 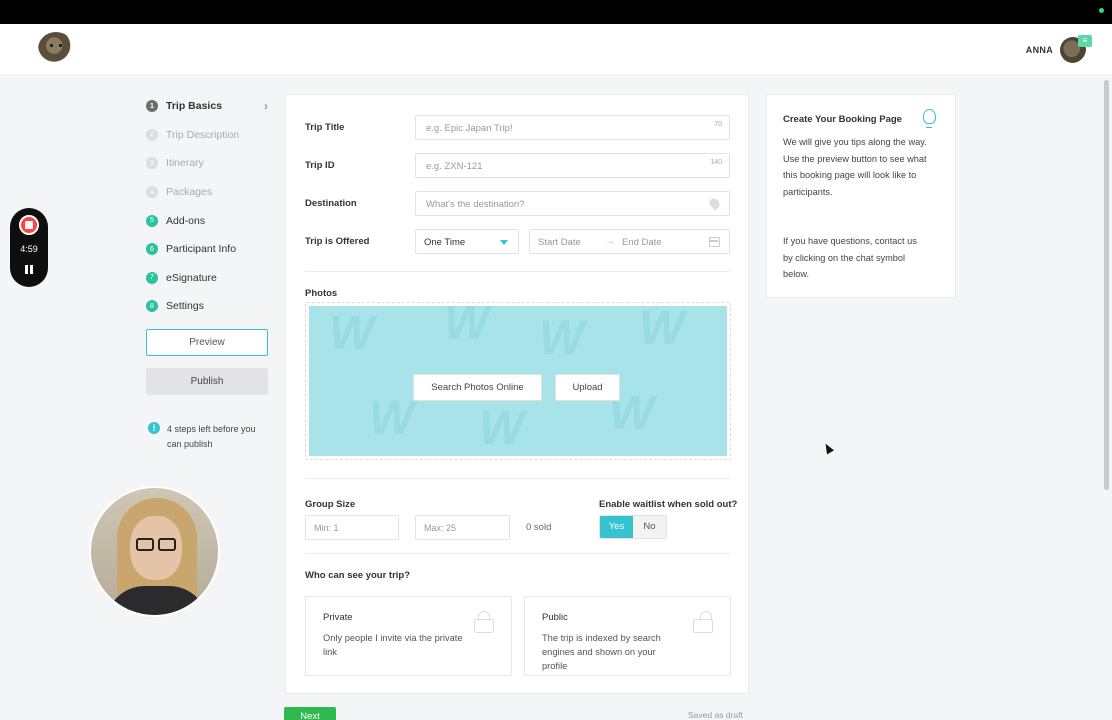 I want to click on arrow-right-icon: →, so click(x=610, y=241).